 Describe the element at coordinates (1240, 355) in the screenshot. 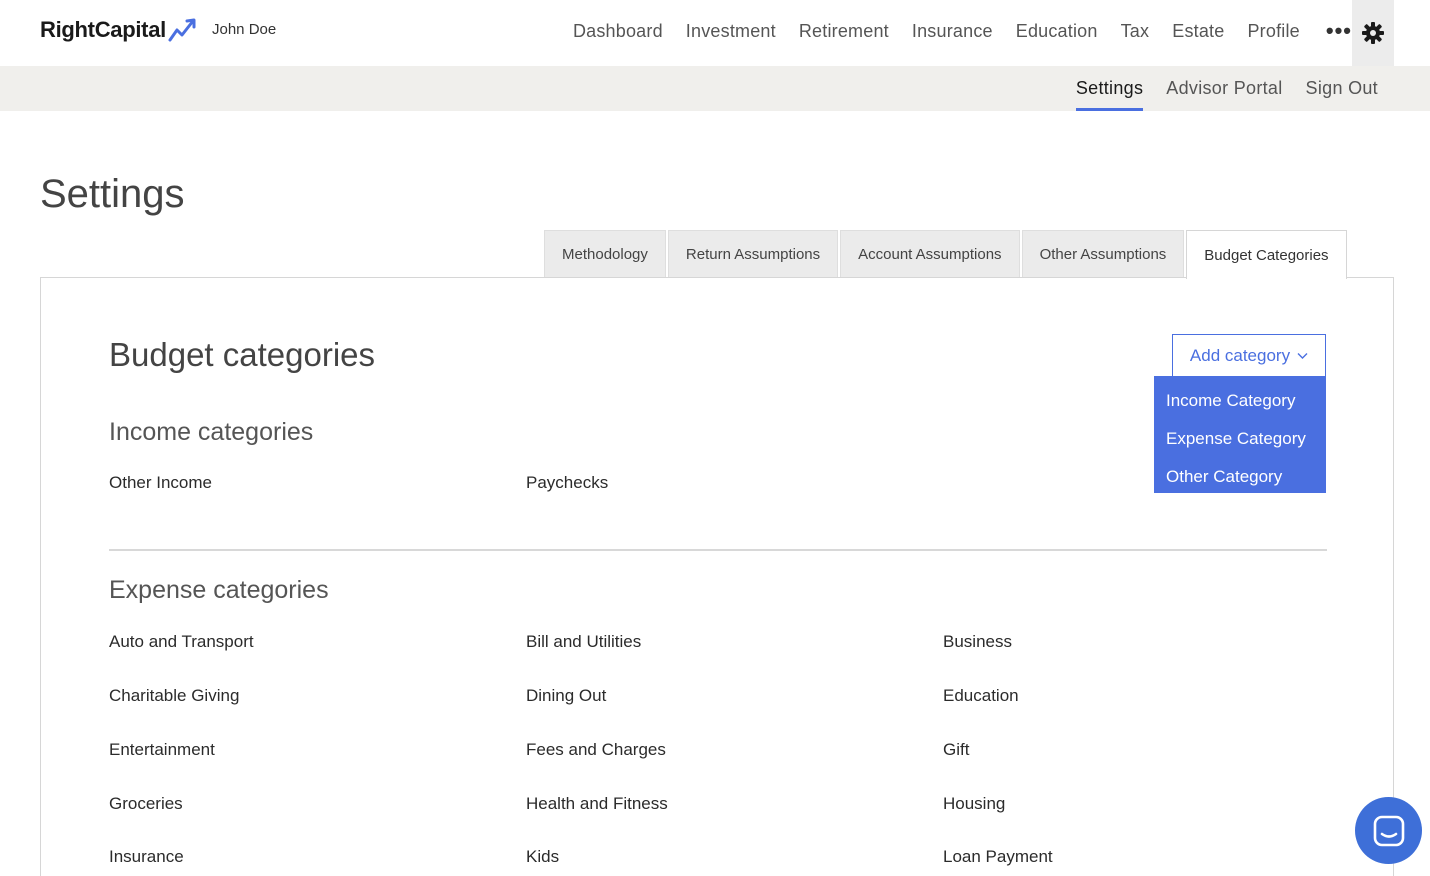

I see `add-category-label: Add category` at that location.